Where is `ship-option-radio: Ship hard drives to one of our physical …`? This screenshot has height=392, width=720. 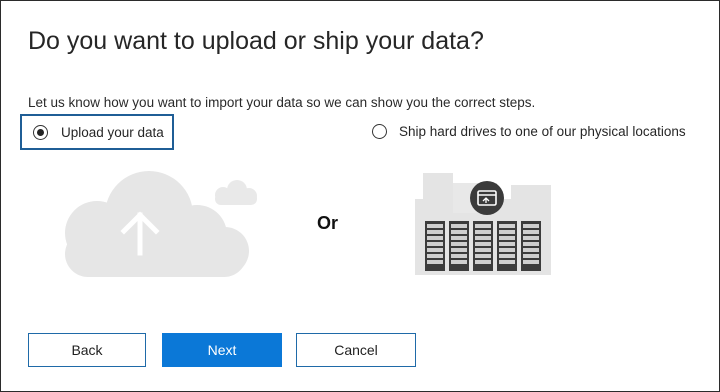
ship-option-radio: Ship hard drives to one of our physical … is located at coordinates (529, 131).